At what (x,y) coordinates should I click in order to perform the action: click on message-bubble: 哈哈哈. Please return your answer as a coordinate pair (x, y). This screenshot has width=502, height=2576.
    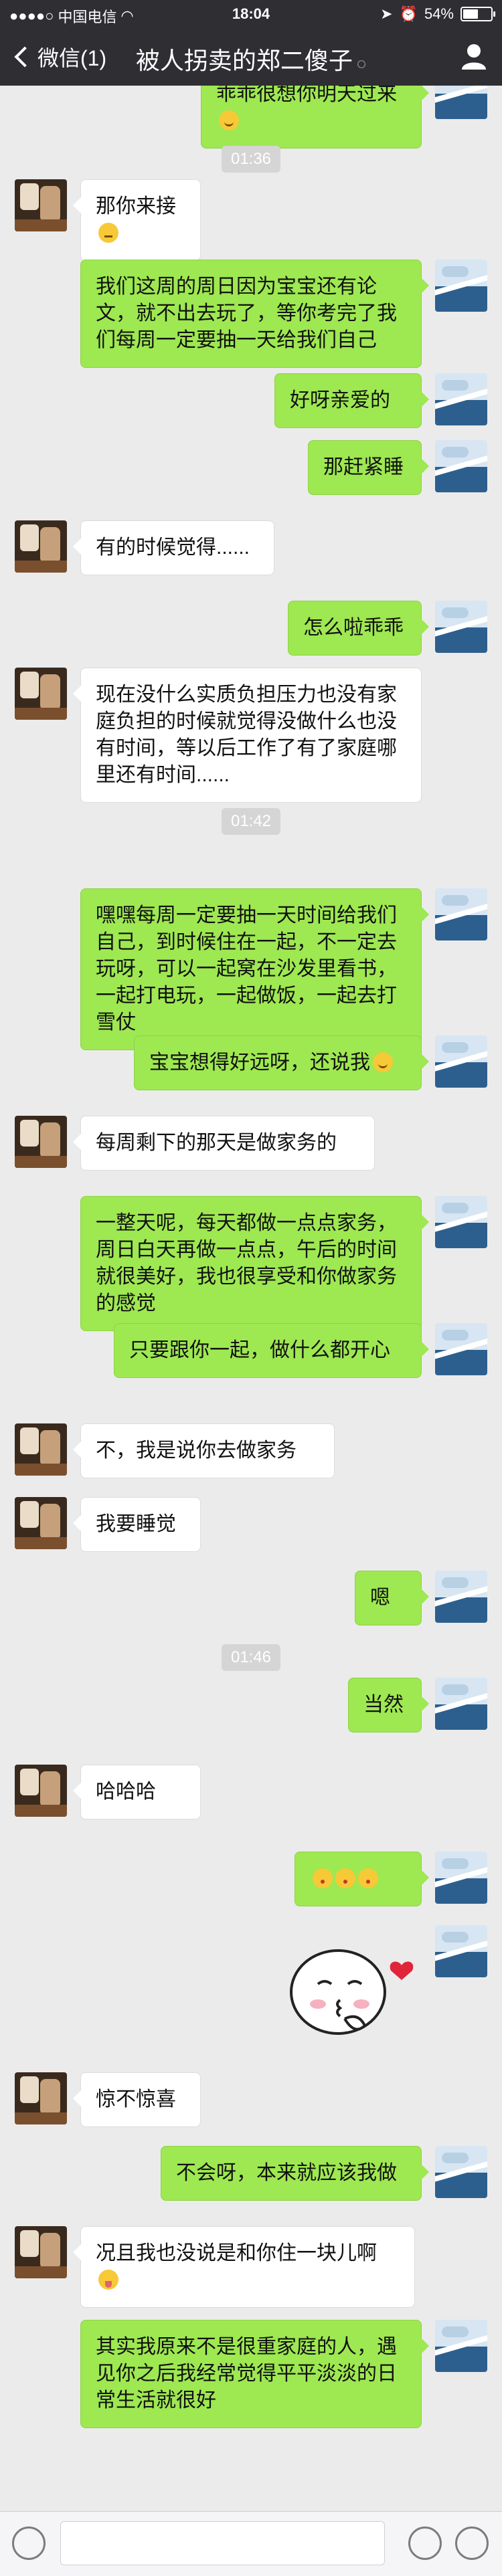
    Looking at the image, I should click on (137, 1792).